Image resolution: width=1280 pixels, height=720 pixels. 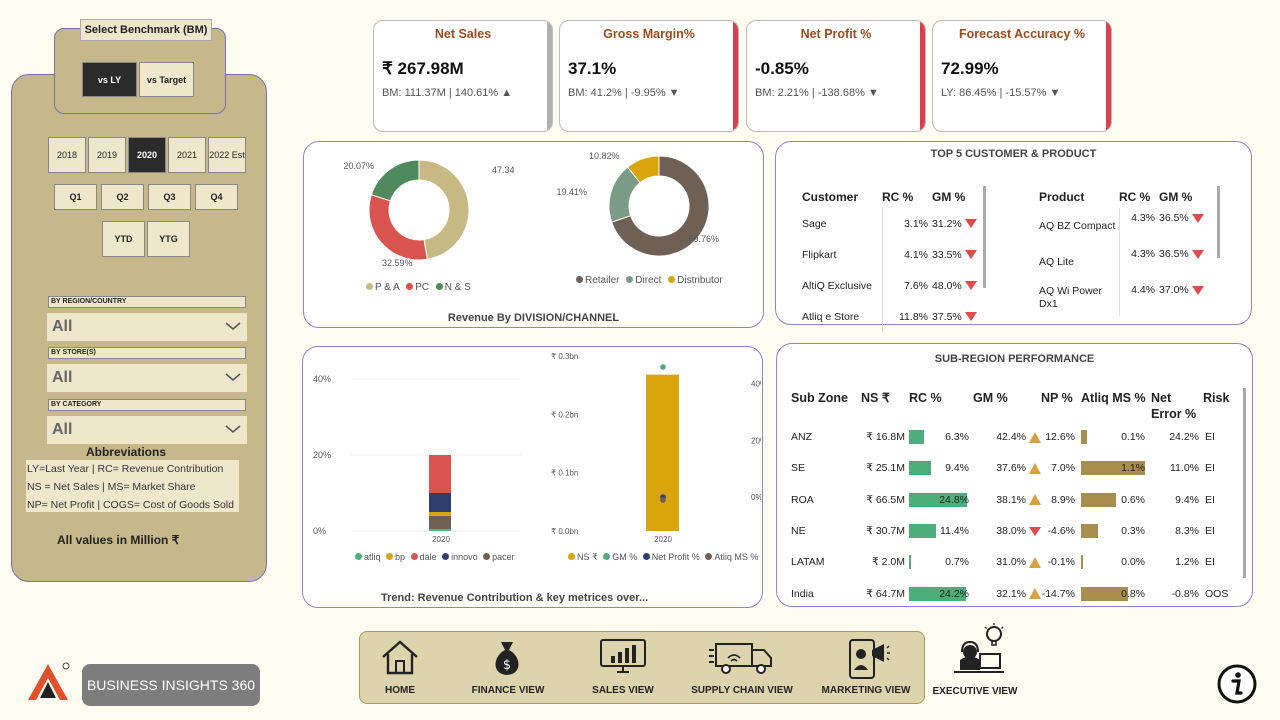 What do you see at coordinates (634, 209) in the screenshot?
I see `channel-donut-chart: 69.76% 19.41% 10.82%` at bounding box center [634, 209].